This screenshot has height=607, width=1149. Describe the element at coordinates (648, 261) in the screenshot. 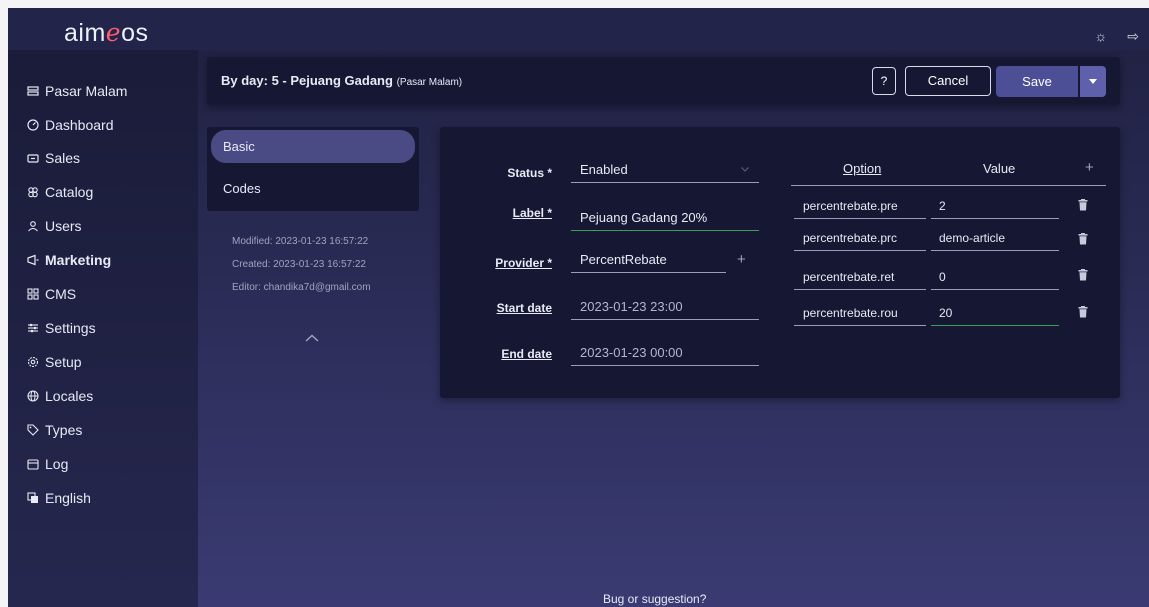

I see `provider-input: PercentRebate` at that location.